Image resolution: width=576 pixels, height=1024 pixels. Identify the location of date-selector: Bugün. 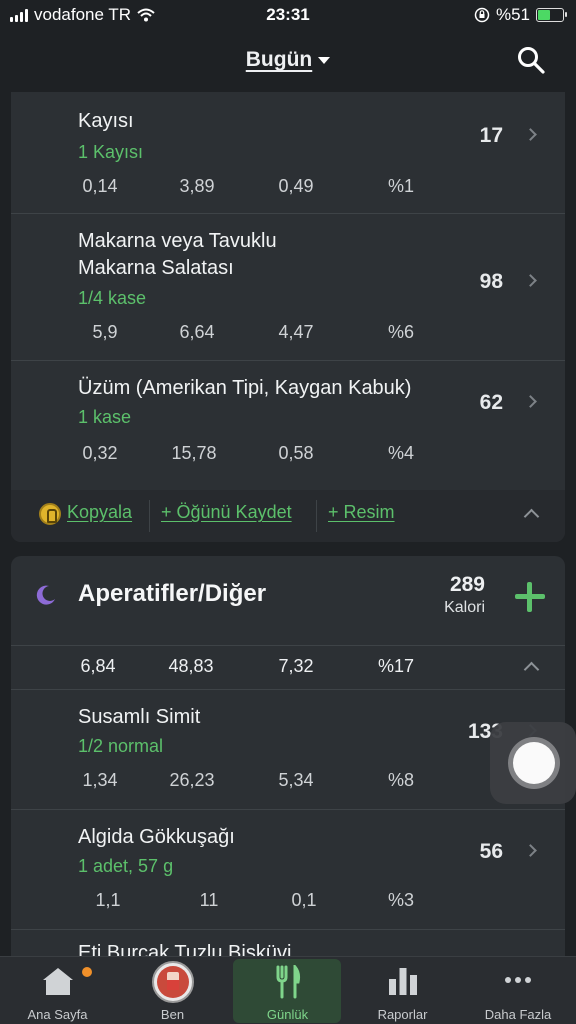
(288, 60).